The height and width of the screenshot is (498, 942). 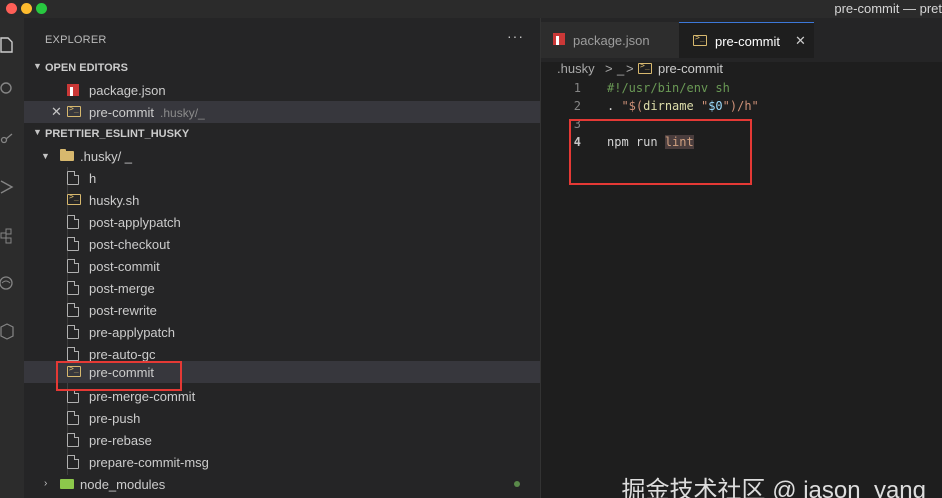 I want to click on run-debug-icon, so click(x=7, y=187).